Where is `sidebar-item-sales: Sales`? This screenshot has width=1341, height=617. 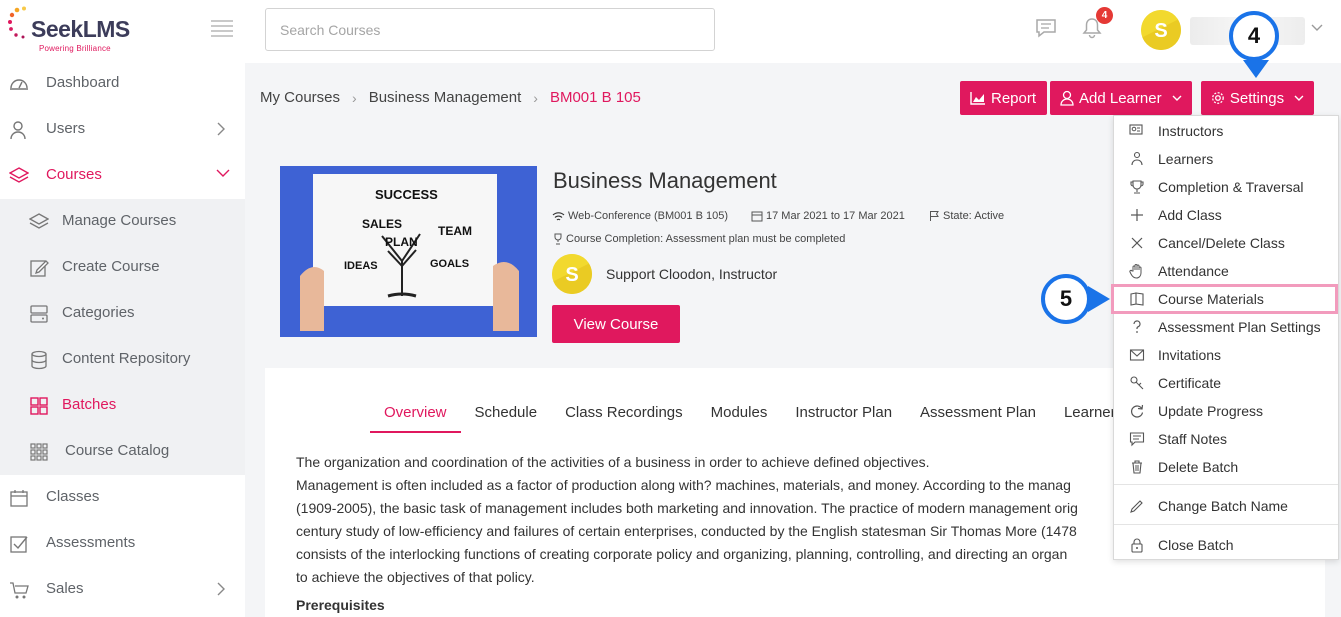
sidebar-item-sales: Sales is located at coordinates (122, 590).